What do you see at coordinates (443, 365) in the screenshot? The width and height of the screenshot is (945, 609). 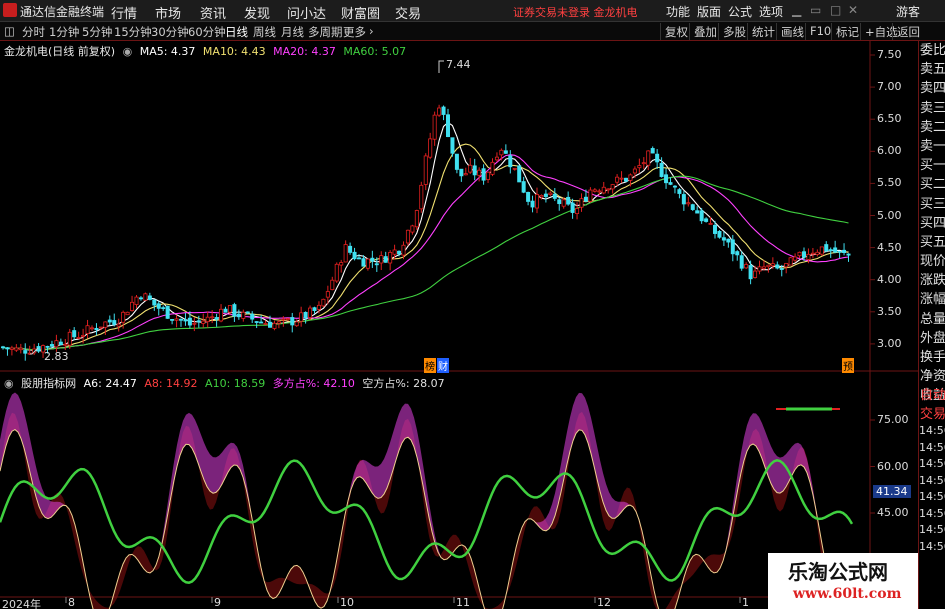 I see `marker-cai: 财` at bounding box center [443, 365].